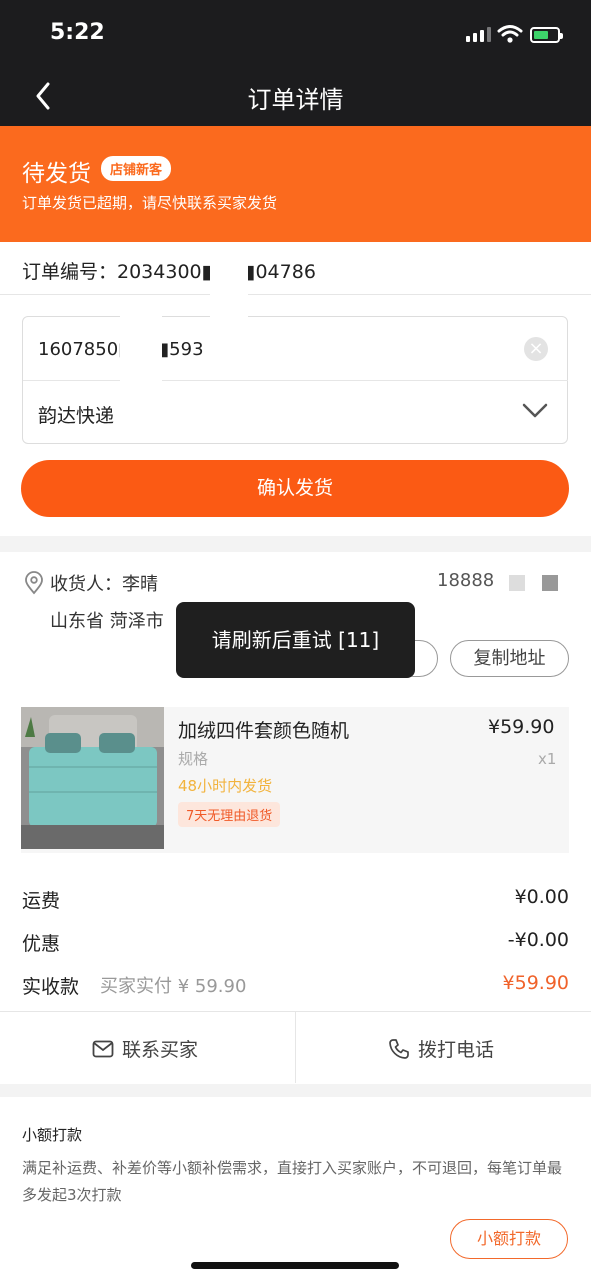 The width and height of the screenshot is (591, 1280). Describe the element at coordinates (399, 1048) in the screenshot. I see `phone-icon` at that location.